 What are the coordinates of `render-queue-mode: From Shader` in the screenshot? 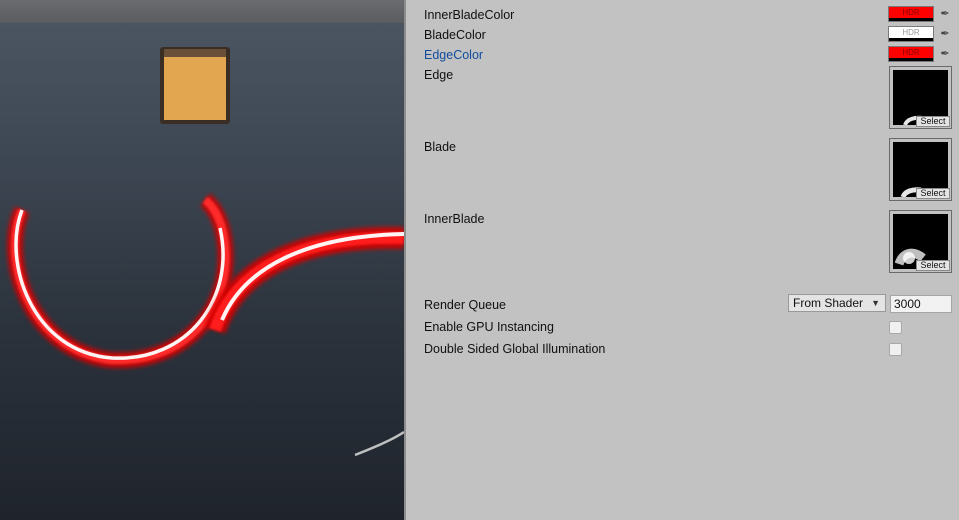 It's located at (828, 303).